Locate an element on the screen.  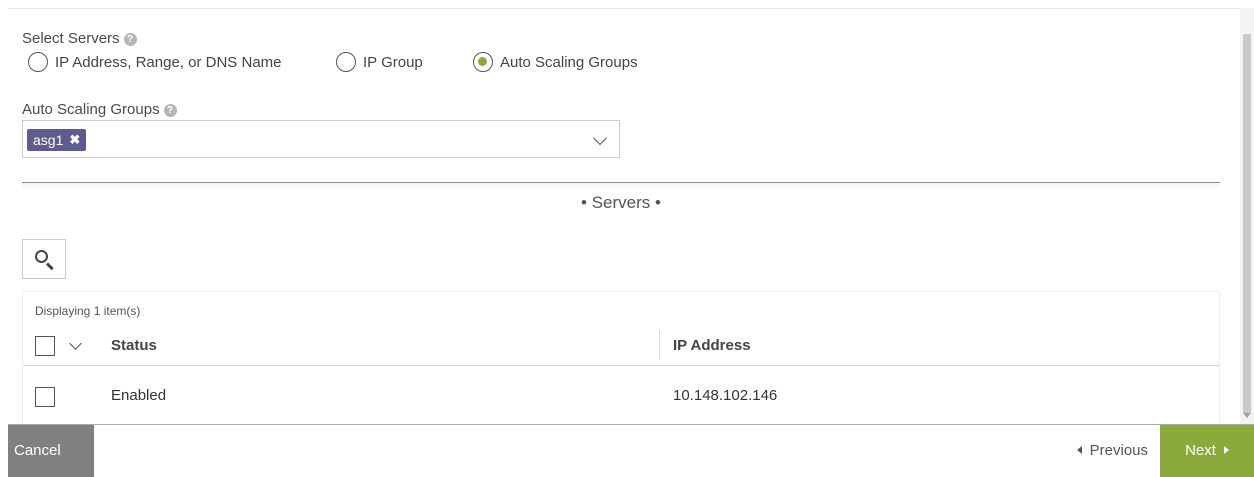
radio-label: IP Address, Range, or DNS Name is located at coordinates (168, 62).